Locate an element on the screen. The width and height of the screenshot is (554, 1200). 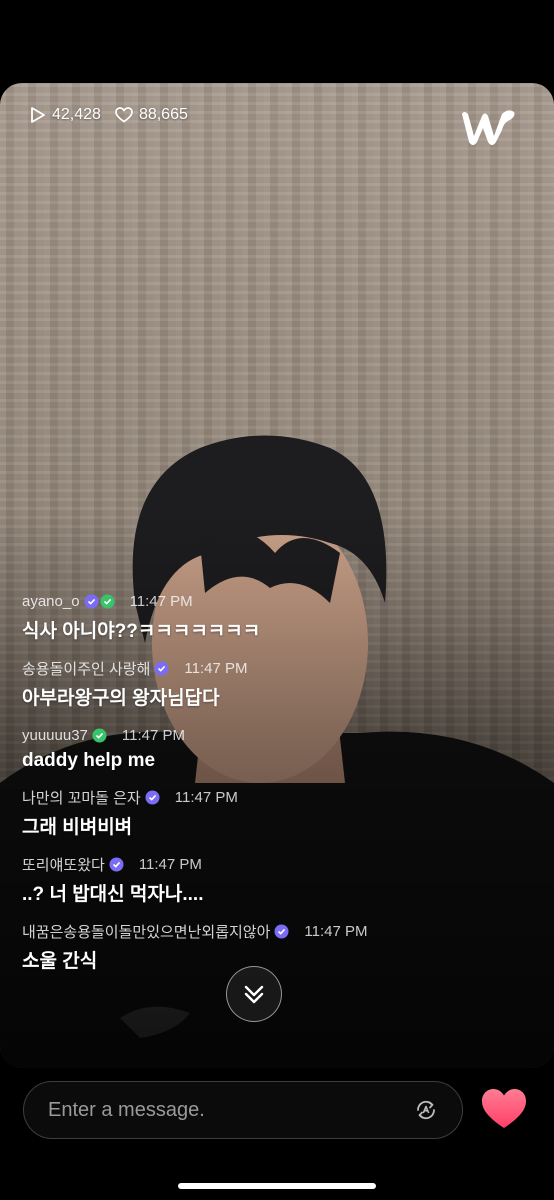
double-chevron-down-icon is located at coordinates (254, 994).